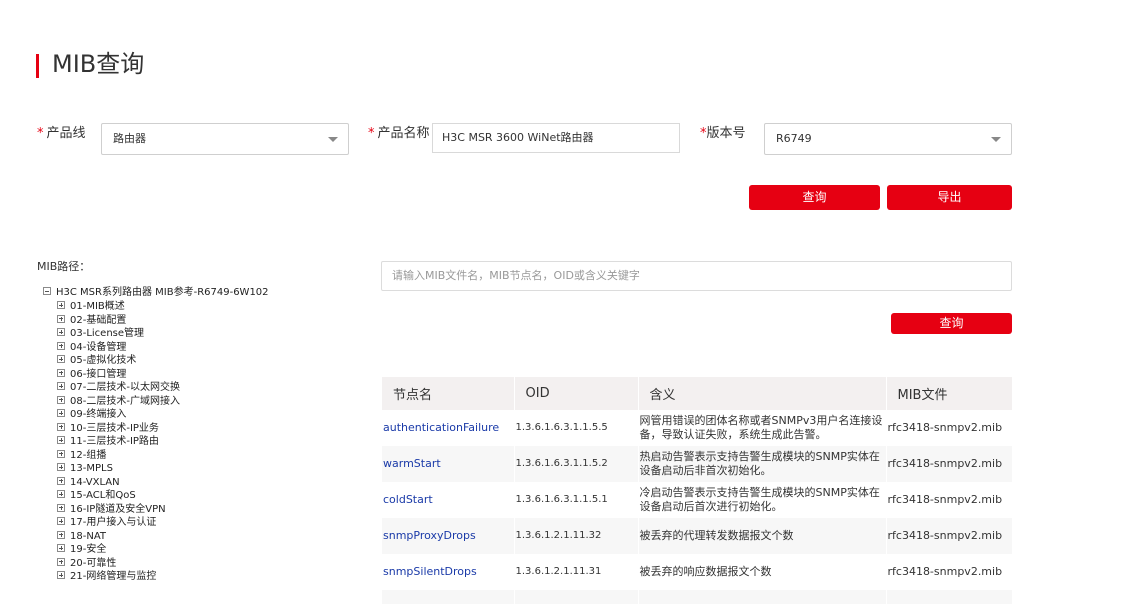  Describe the element at coordinates (61, 133) in the screenshot. I see `product-line-label: * 产品线` at that location.